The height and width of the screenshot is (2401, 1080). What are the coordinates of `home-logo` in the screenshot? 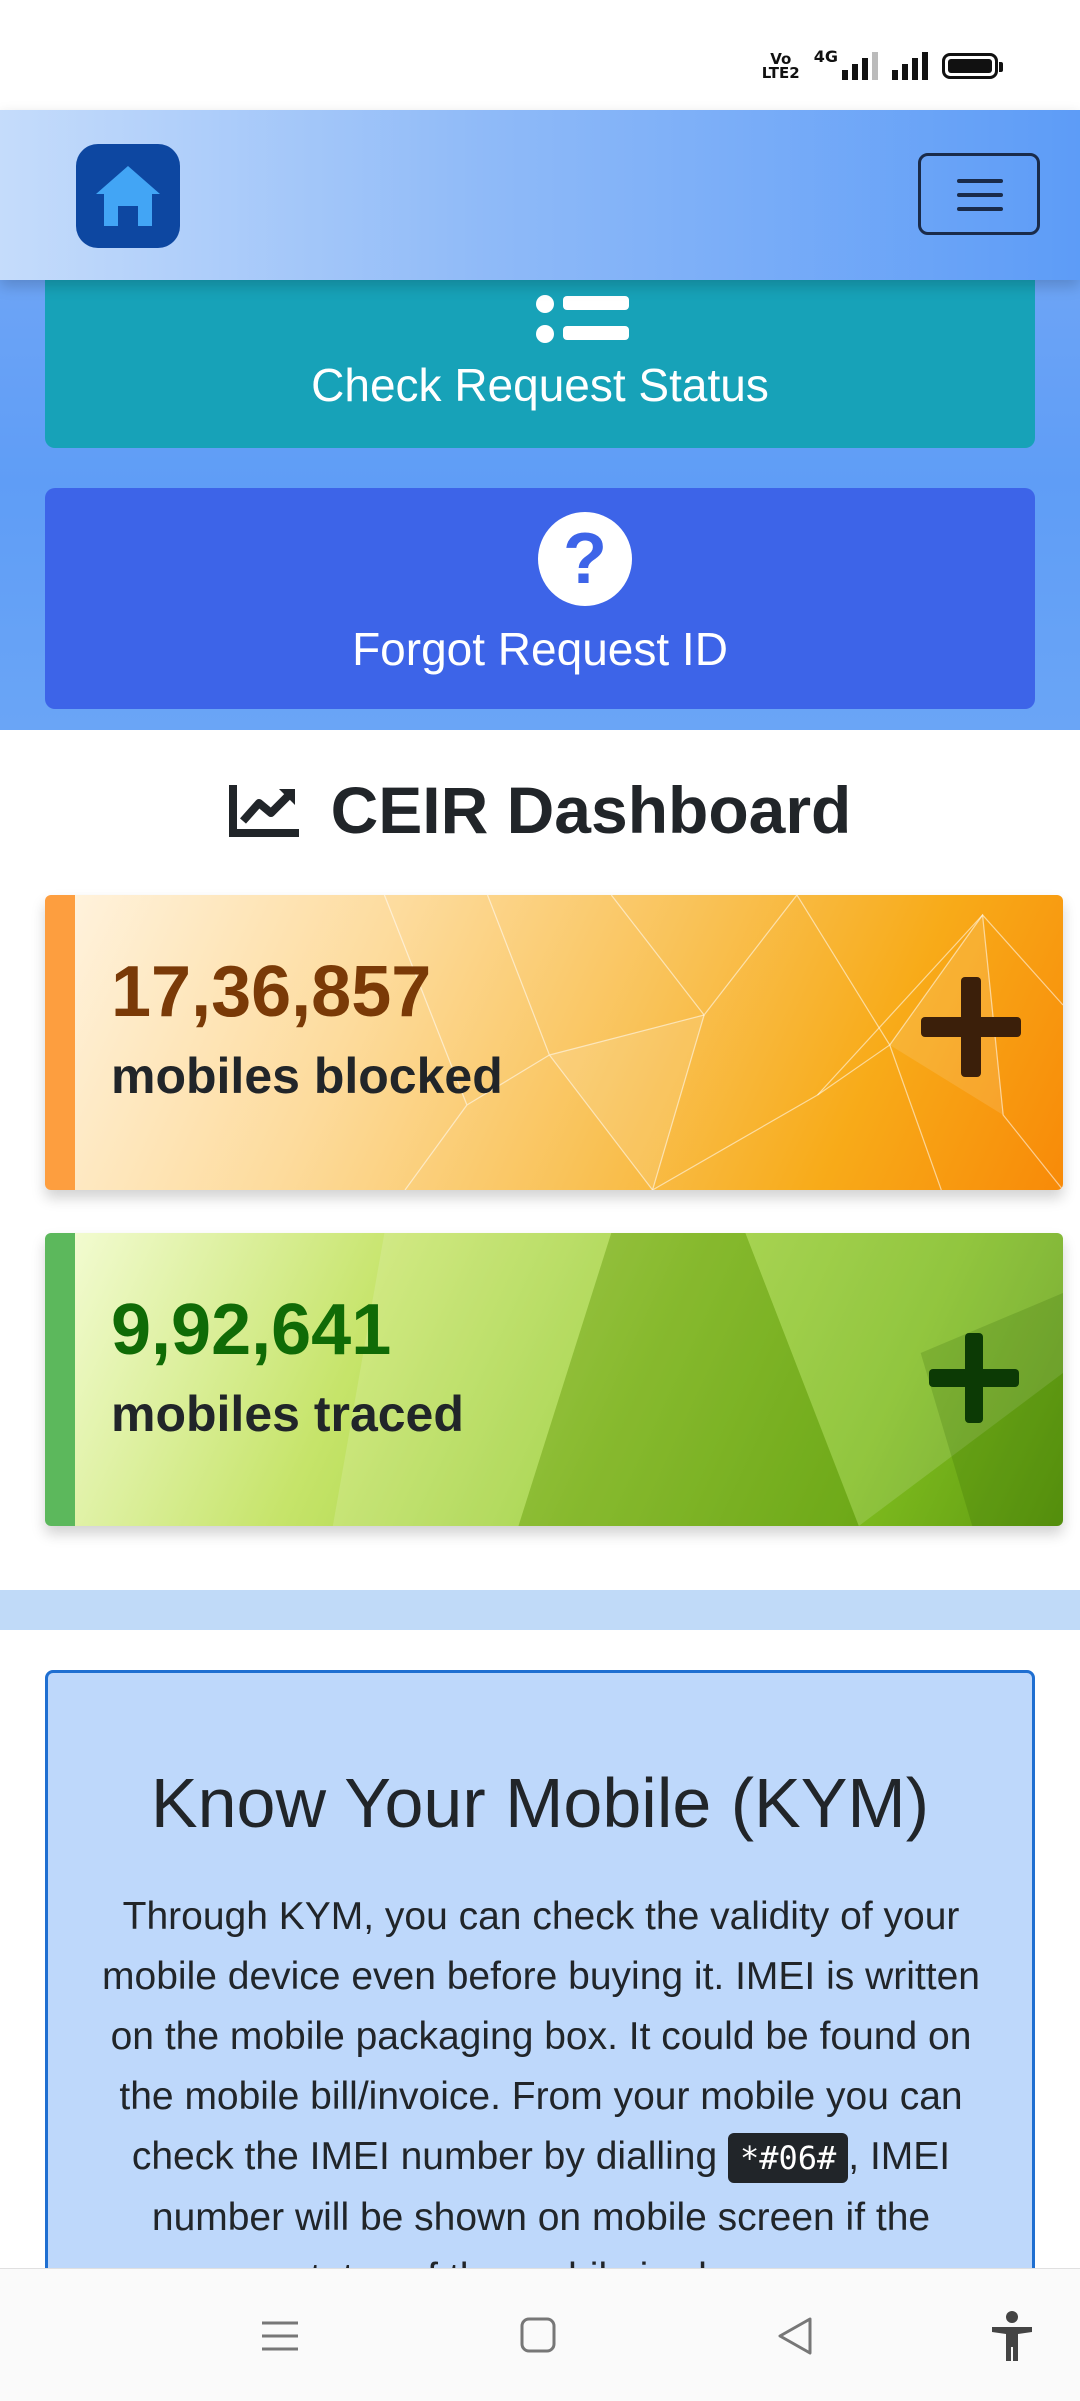 It's located at (128, 196).